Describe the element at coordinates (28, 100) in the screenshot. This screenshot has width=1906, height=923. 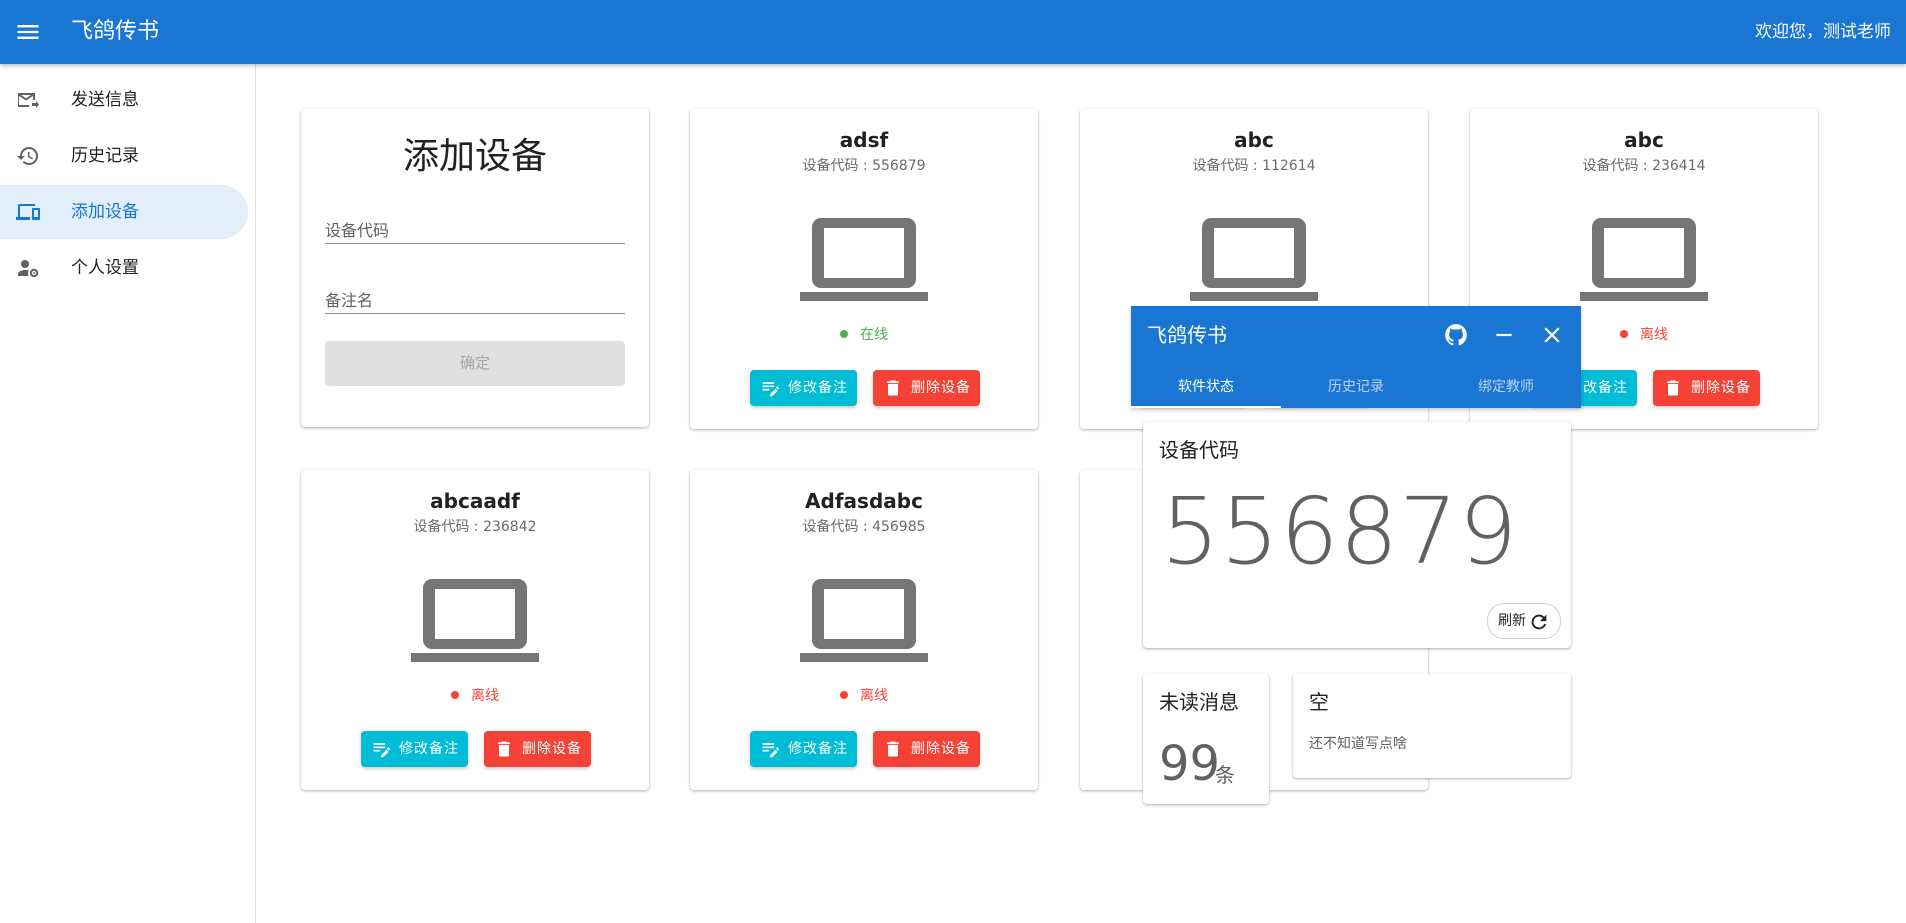
I see `send-mail-icon` at that location.